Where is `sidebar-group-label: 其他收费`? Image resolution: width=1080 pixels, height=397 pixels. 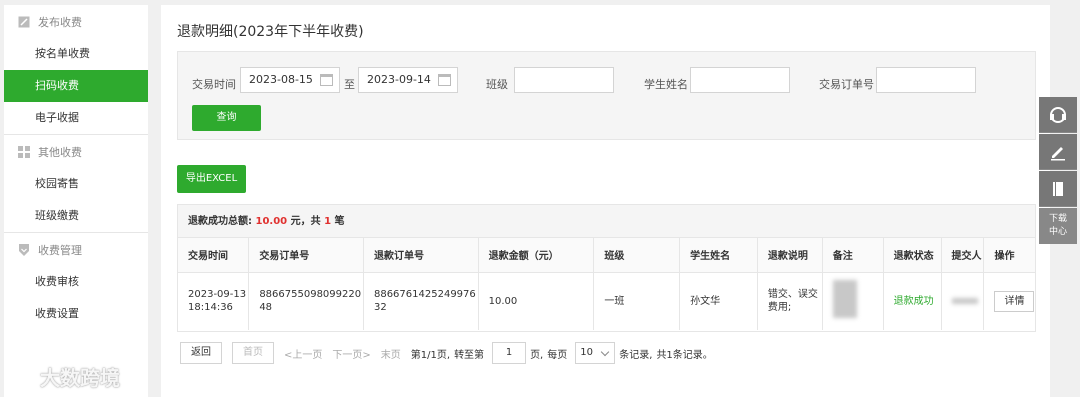 sidebar-group-label: 其他收费 is located at coordinates (60, 152).